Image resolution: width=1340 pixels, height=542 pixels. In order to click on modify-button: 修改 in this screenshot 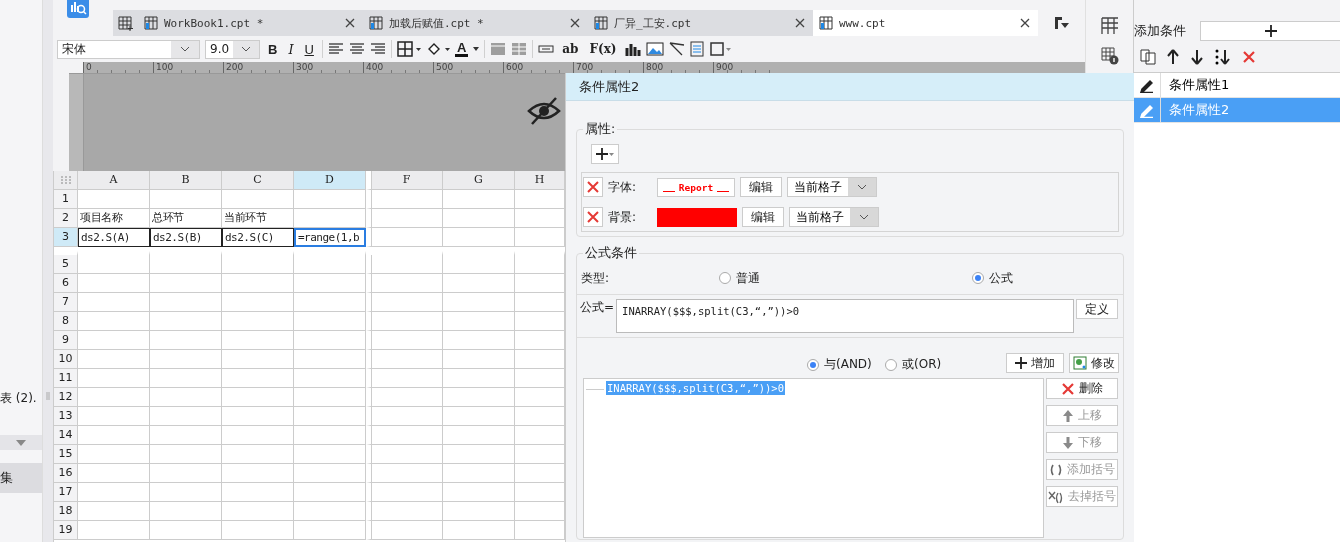, I will do `click(1094, 363)`.